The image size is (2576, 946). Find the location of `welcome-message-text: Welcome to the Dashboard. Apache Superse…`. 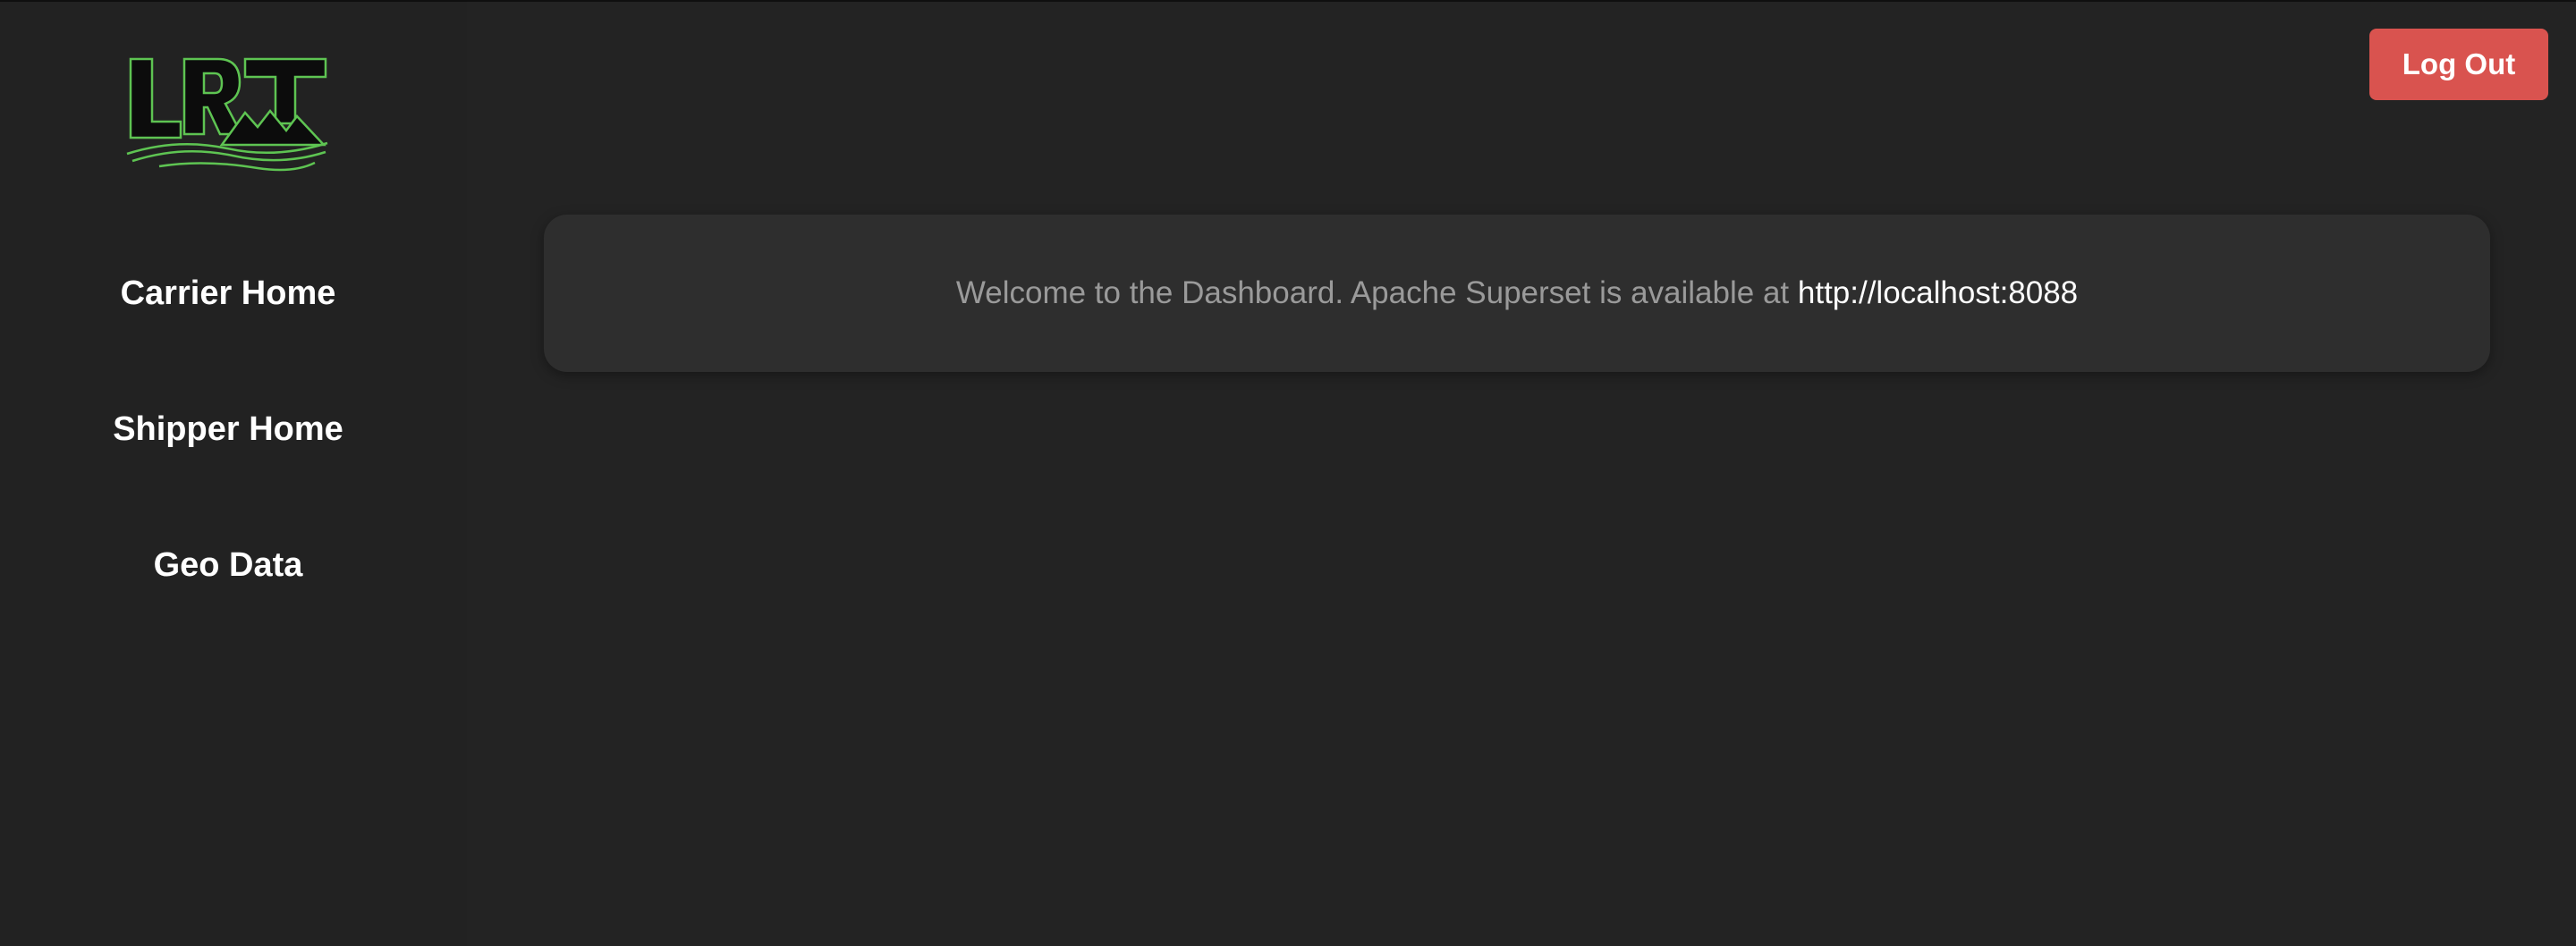

welcome-message-text: Welcome to the Dashboard. Apache Superse… is located at coordinates (1376, 292).